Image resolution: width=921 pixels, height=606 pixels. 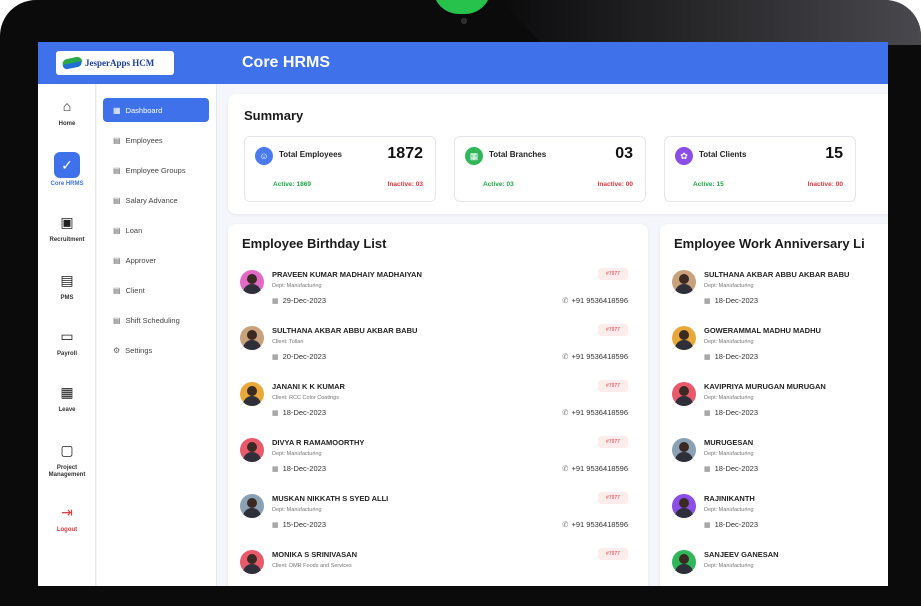 What do you see at coordinates (498, 184) in the screenshot?
I see `active-count: Active: 03` at bounding box center [498, 184].